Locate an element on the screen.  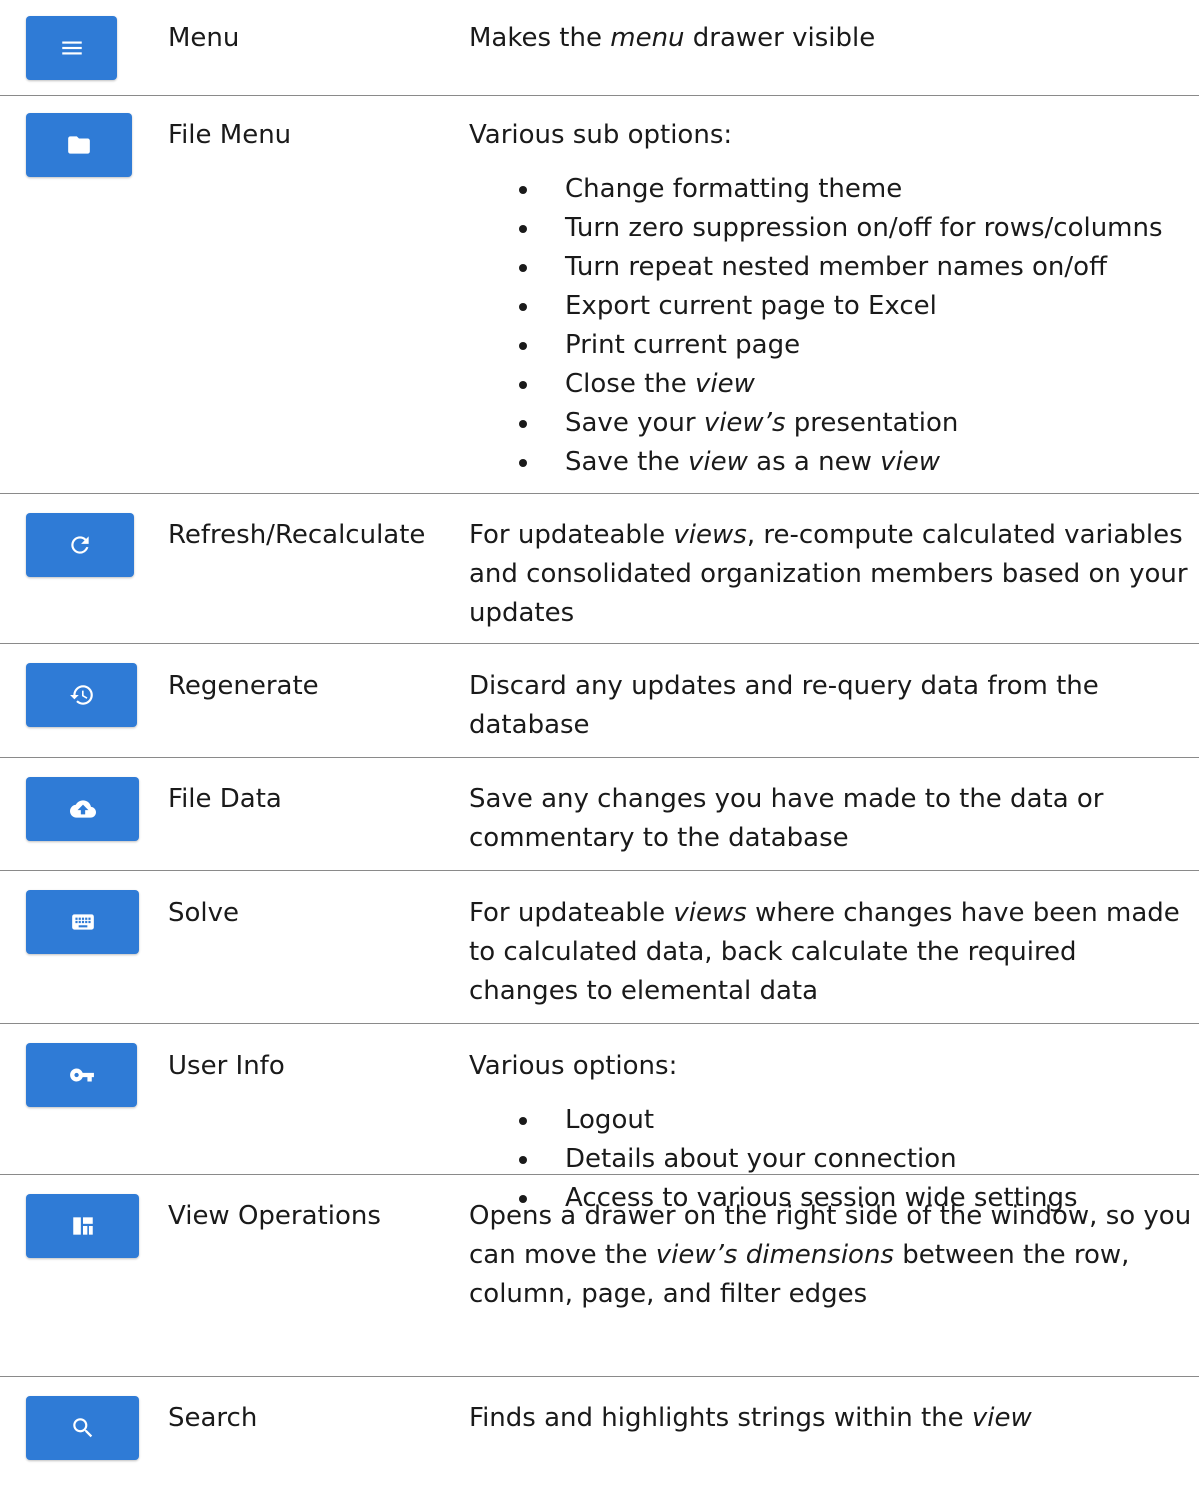
description-text: Various options: is located at coordinates (831, 1066).